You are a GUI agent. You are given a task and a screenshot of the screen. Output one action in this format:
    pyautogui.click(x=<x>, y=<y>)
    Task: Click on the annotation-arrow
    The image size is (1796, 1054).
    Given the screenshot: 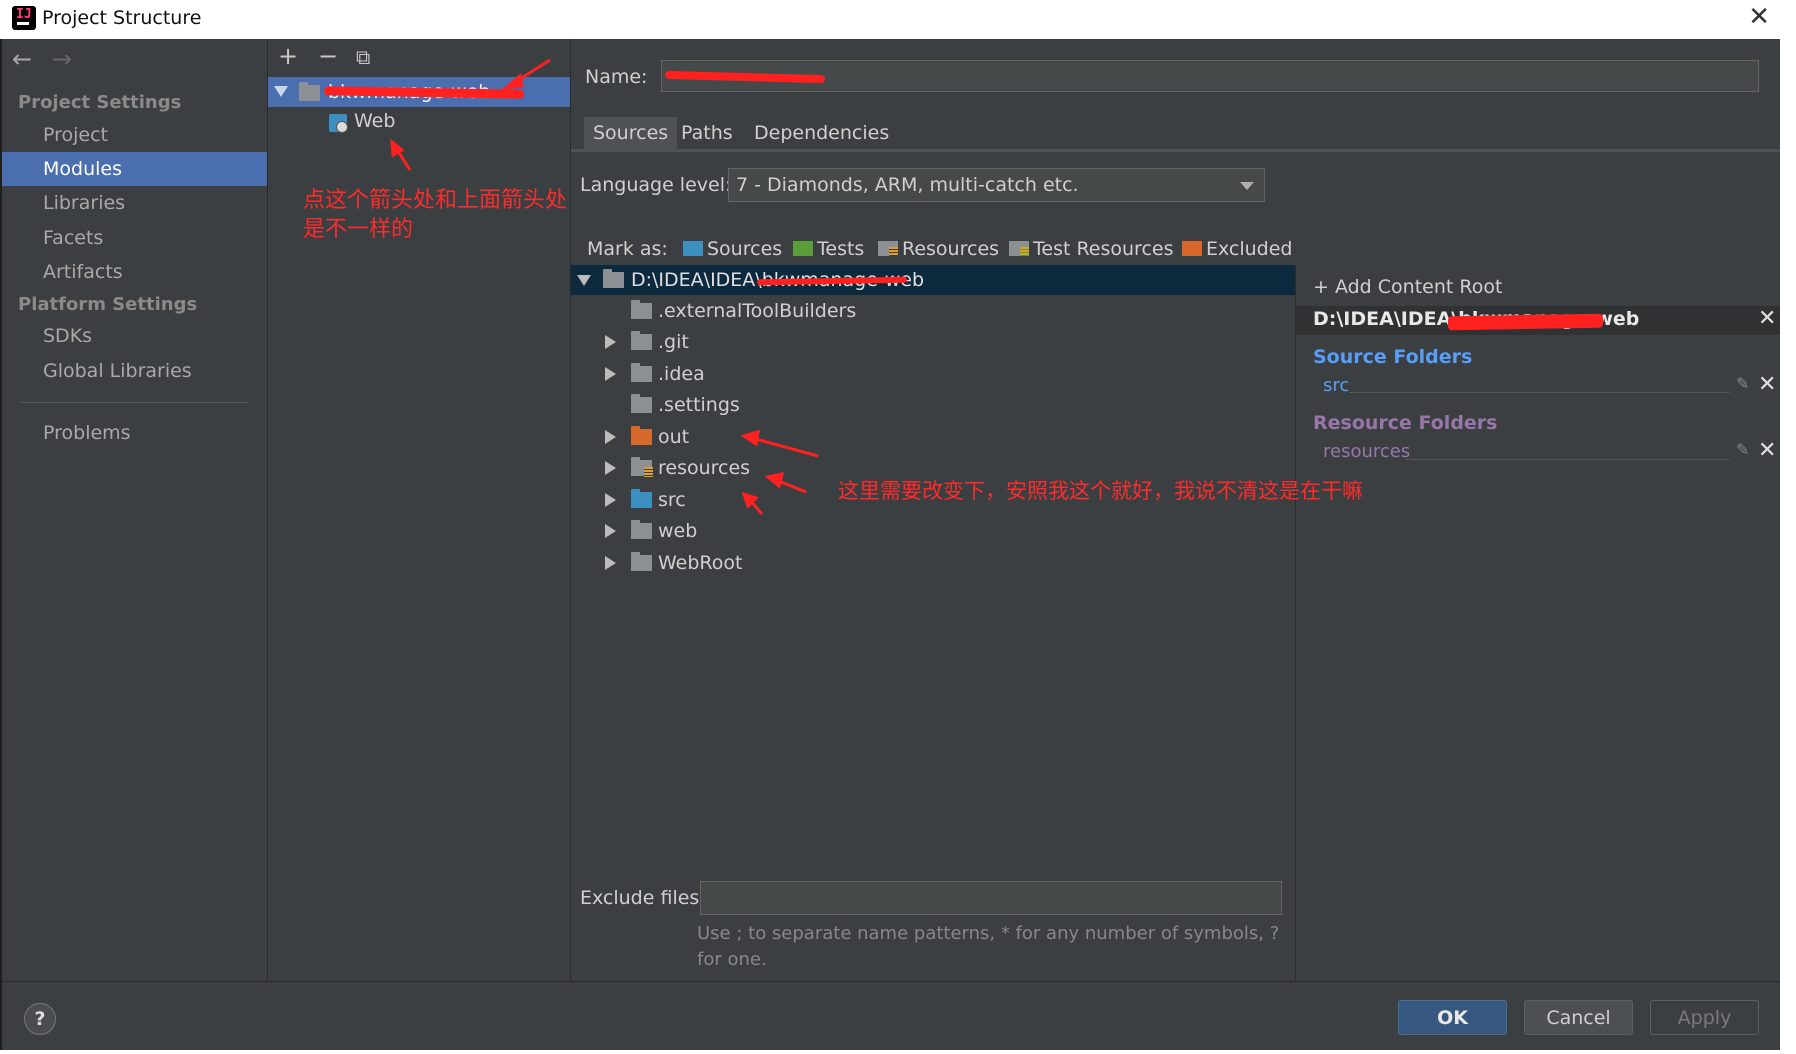 What is the action you would take?
    pyautogui.click(x=785, y=447)
    